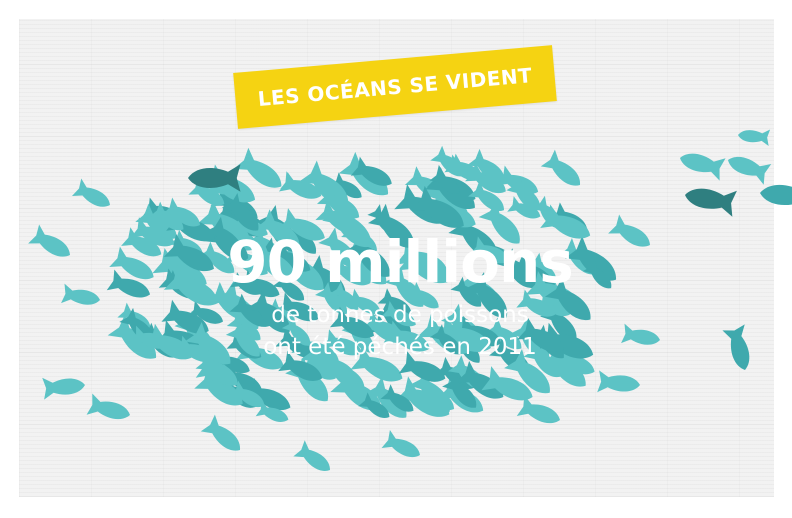 This screenshot has width=792, height=518. Describe the element at coordinates (400, 262) in the screenshot. I see `headline-figure: 90 millions` at that location.